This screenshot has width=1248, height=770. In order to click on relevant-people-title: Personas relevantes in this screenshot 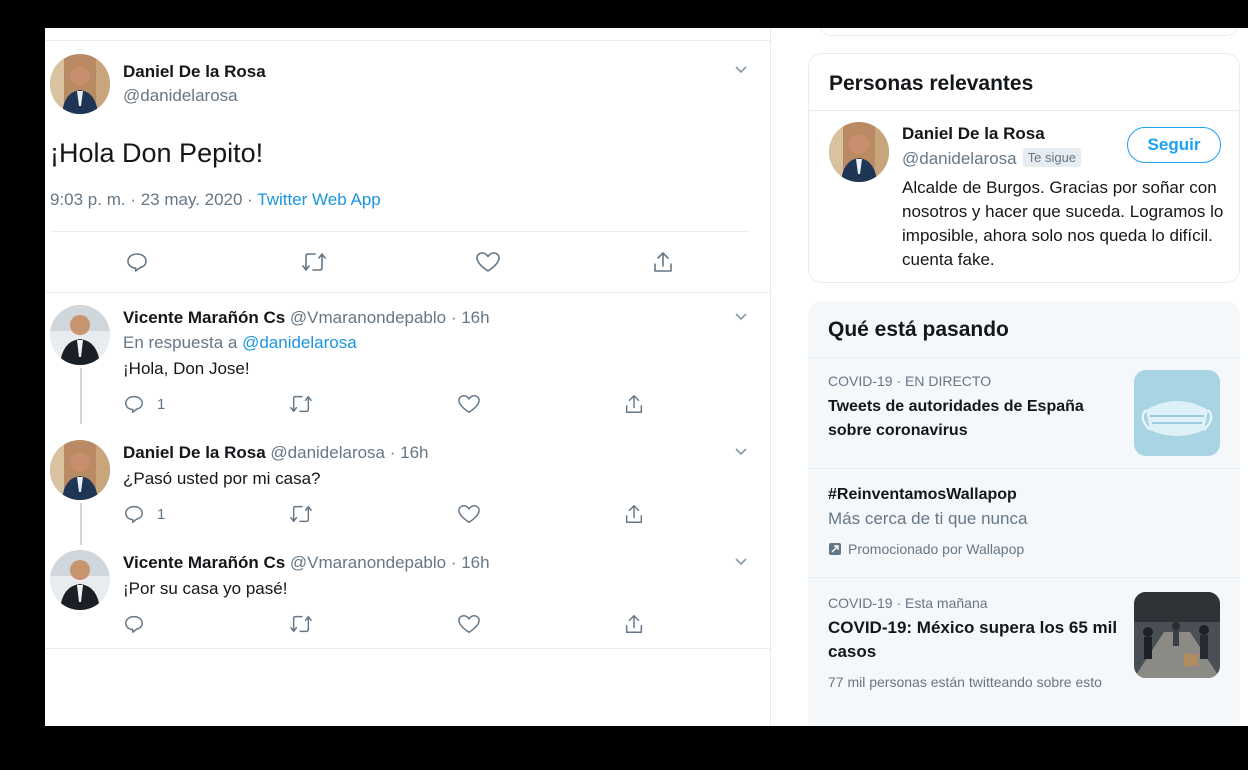, I will do `click(931, 83)`.